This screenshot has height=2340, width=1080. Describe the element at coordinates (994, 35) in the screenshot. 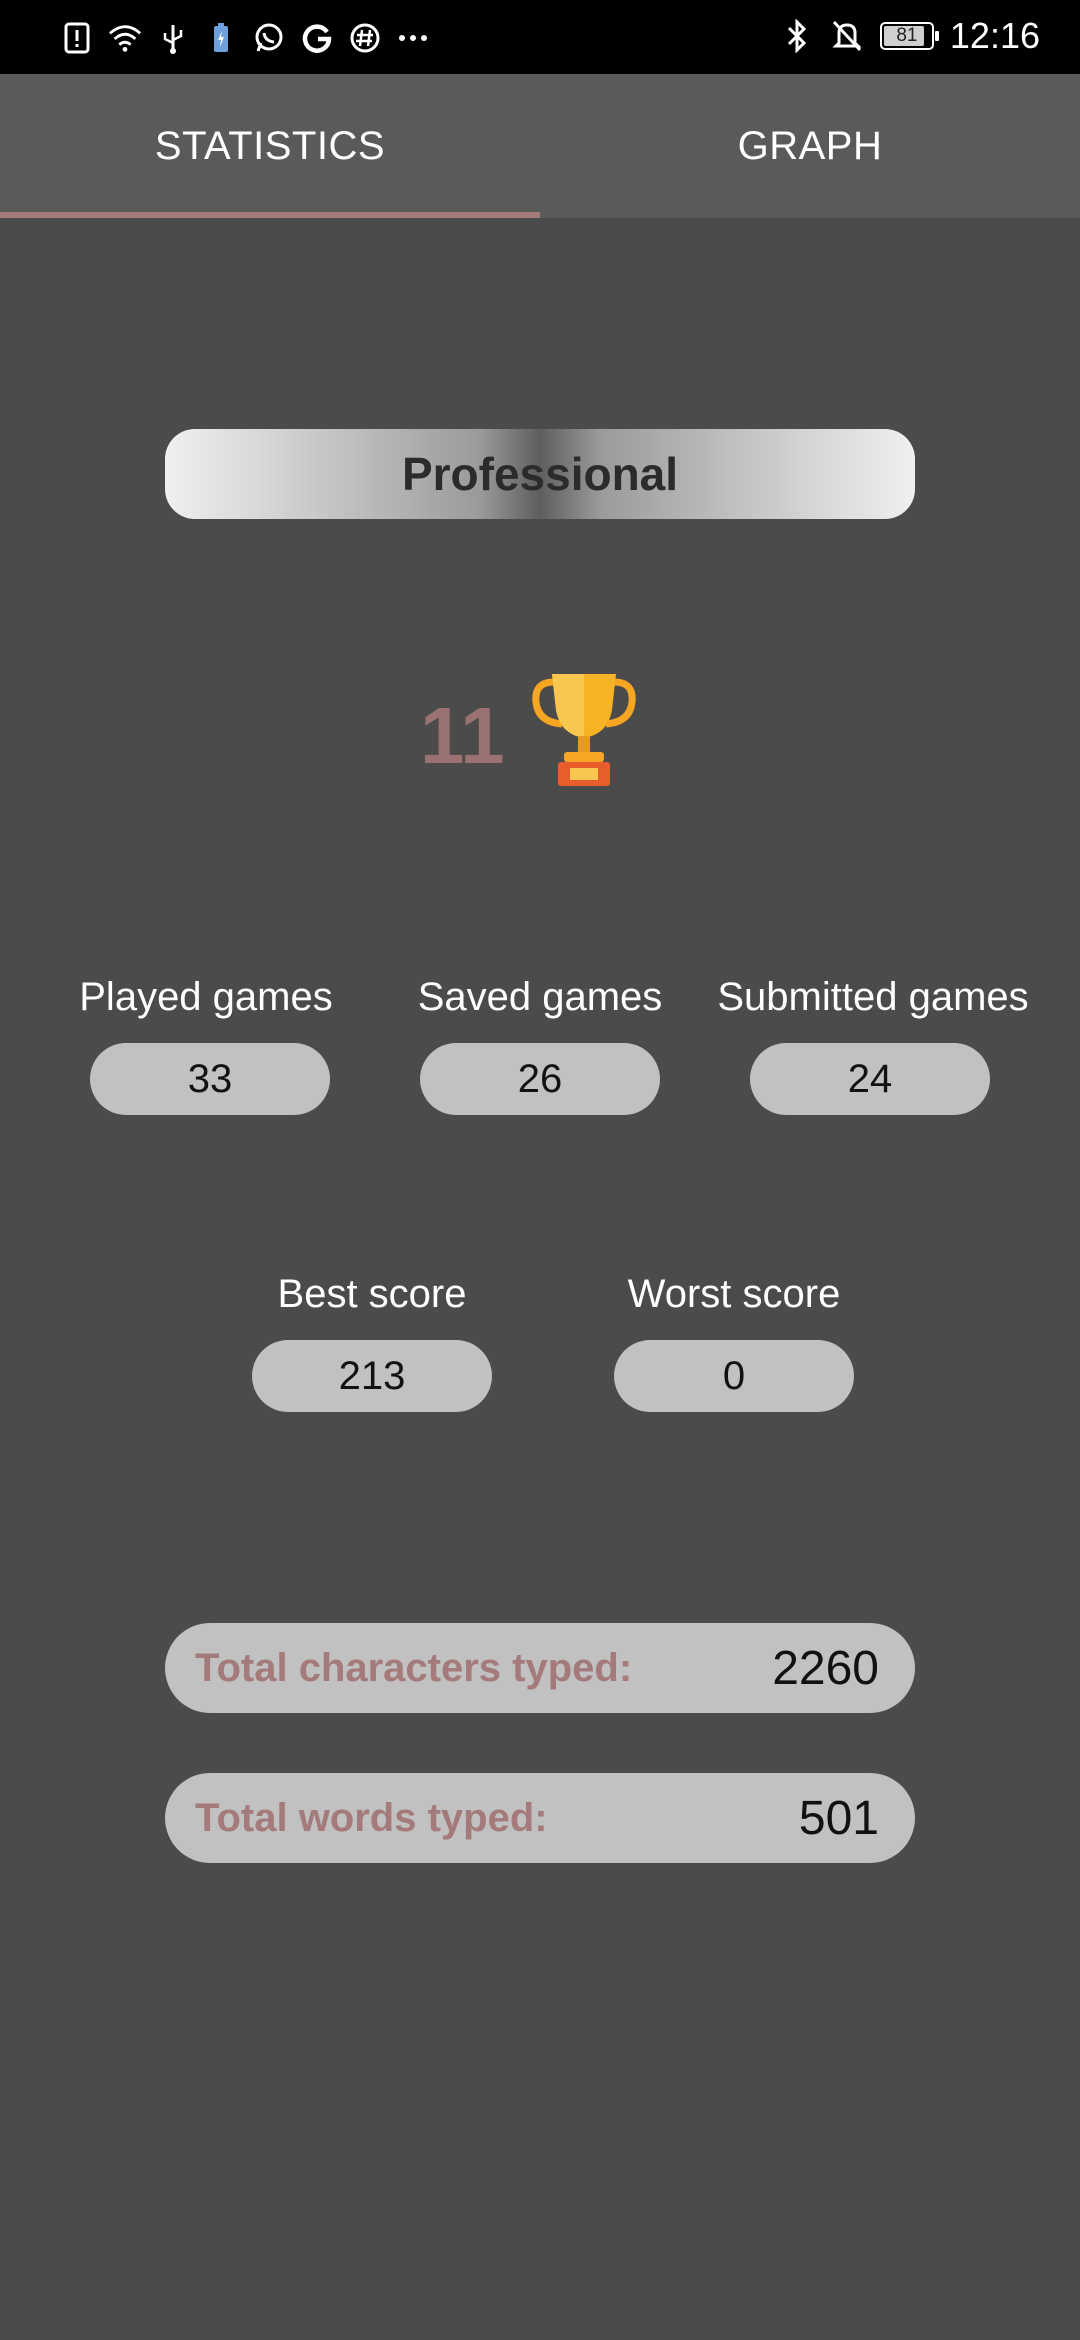

I see `clock: 12:16` at that location.